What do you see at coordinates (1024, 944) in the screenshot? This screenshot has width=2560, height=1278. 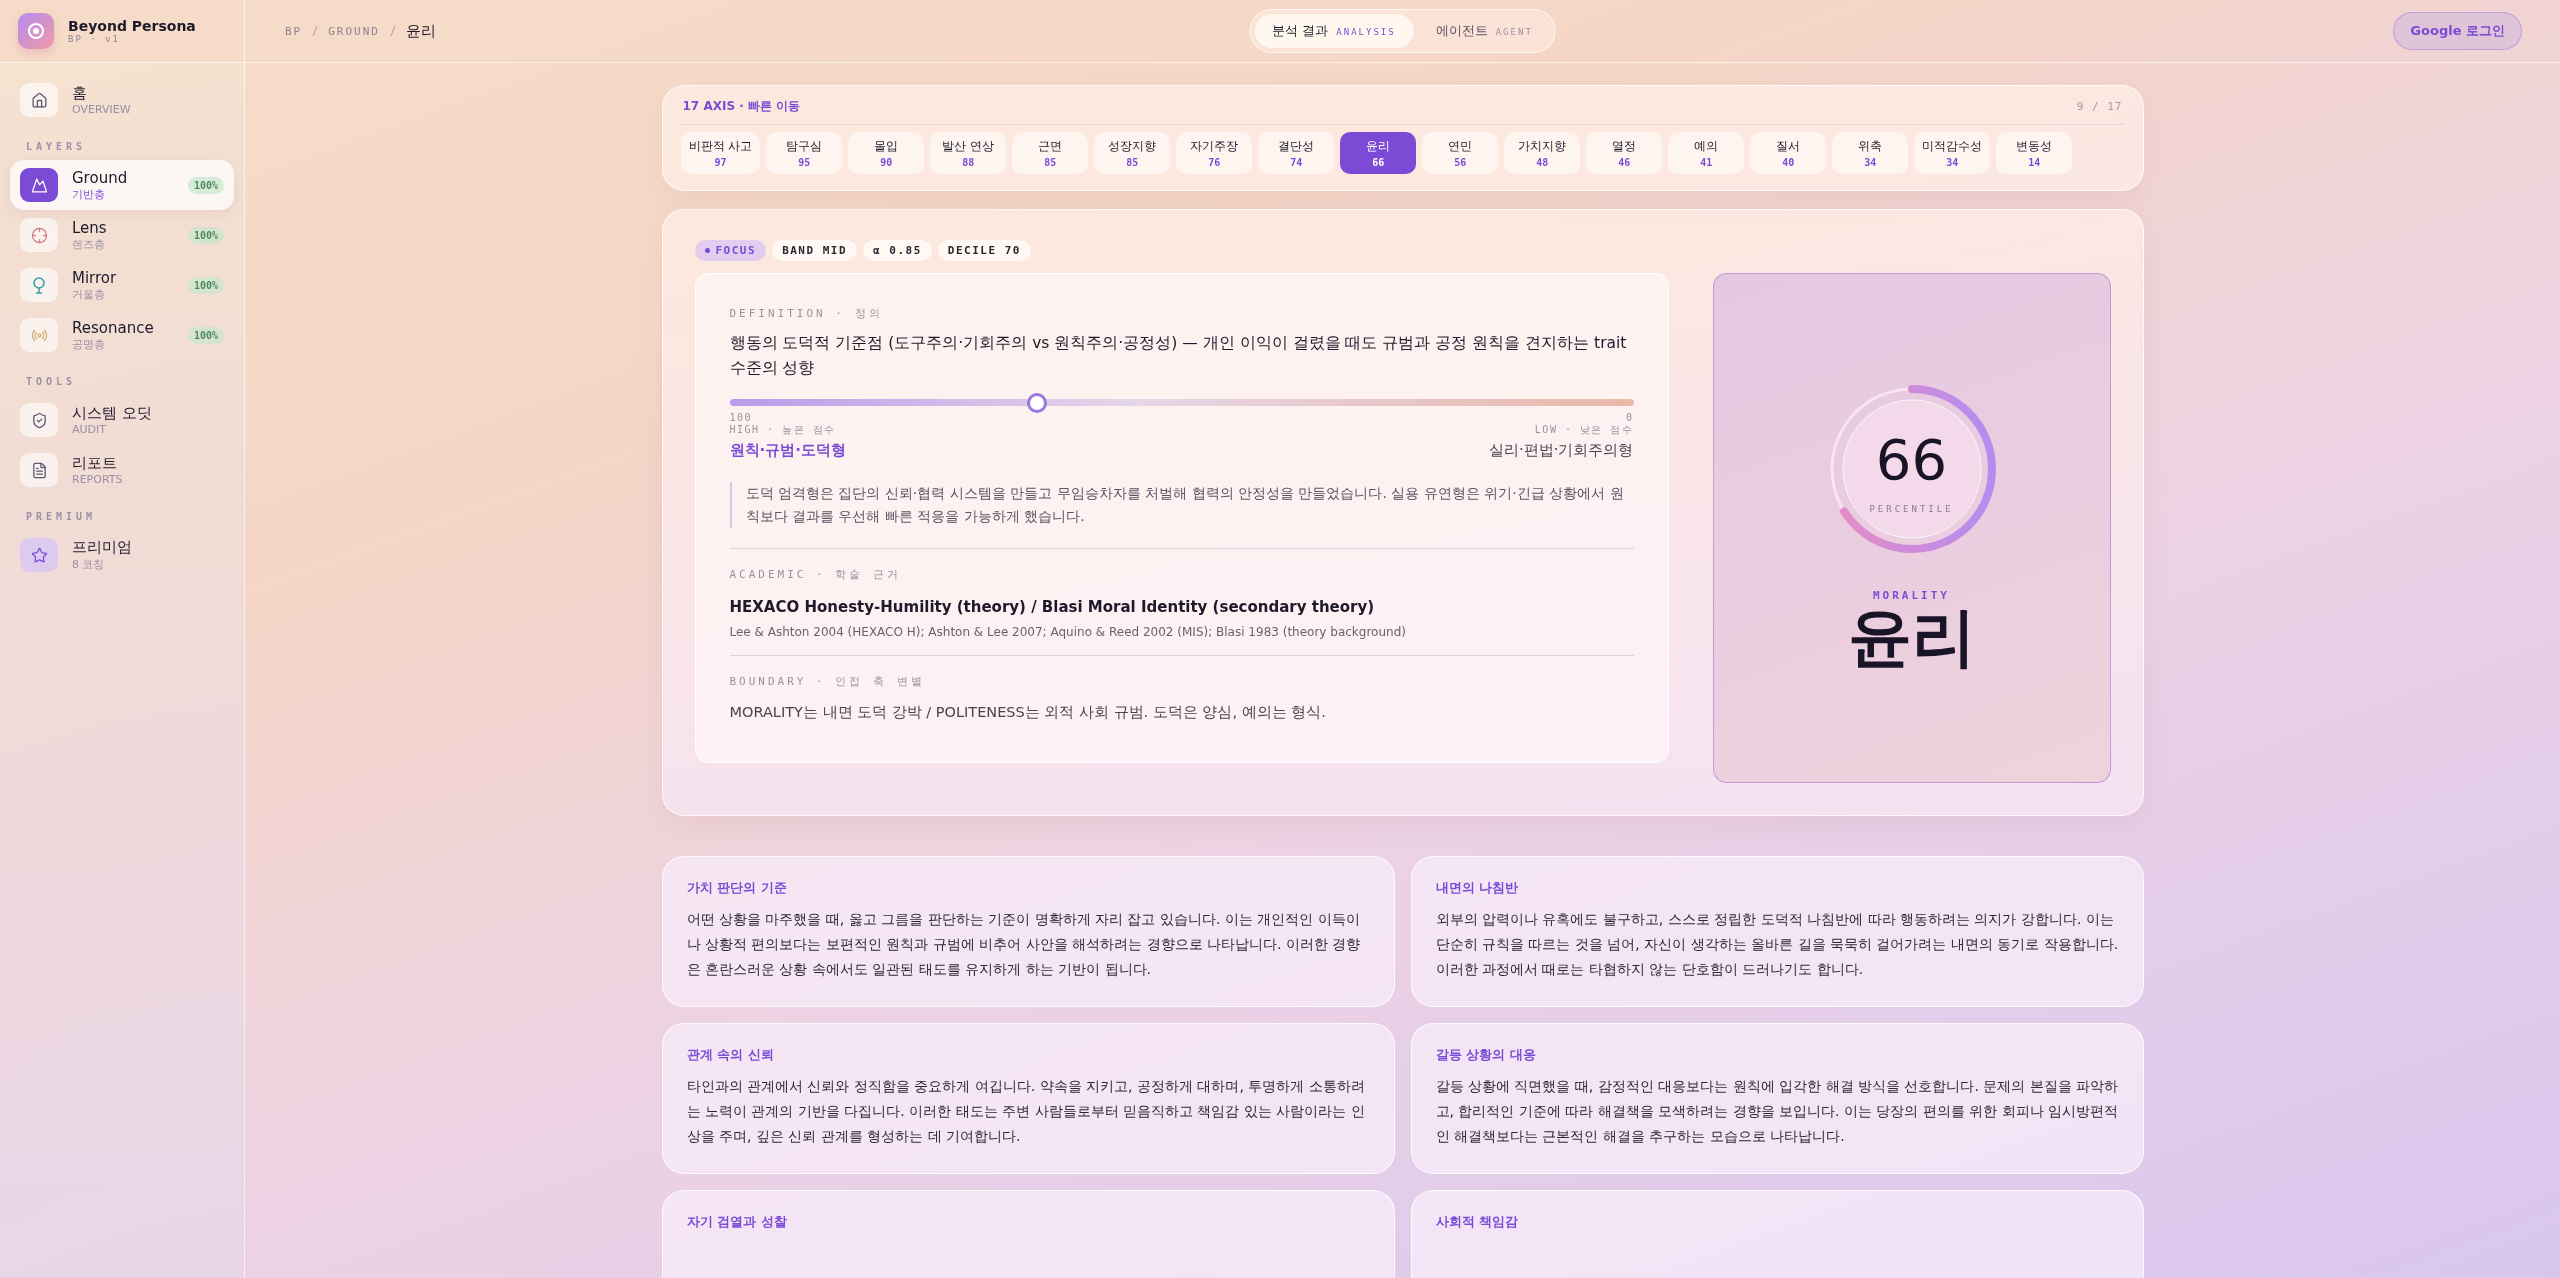 I see `insight-text: 어떤 상황을 마주했을 때, 옳고 그름을 판단하는 기준이 명확하게 자리 잡고 있습니다. 이는 개인적인 이득이나 상황적 편의보다는 보편적인 원칙과 규범에 비추어 사안을 해석하려는 경향으로 나타납니다. 이러한 경향은 혼란스러운 상황 속에서도 일관된 태도를 유지하게 하는 기반이 됩니다.` at bounding box center [1024, 944].